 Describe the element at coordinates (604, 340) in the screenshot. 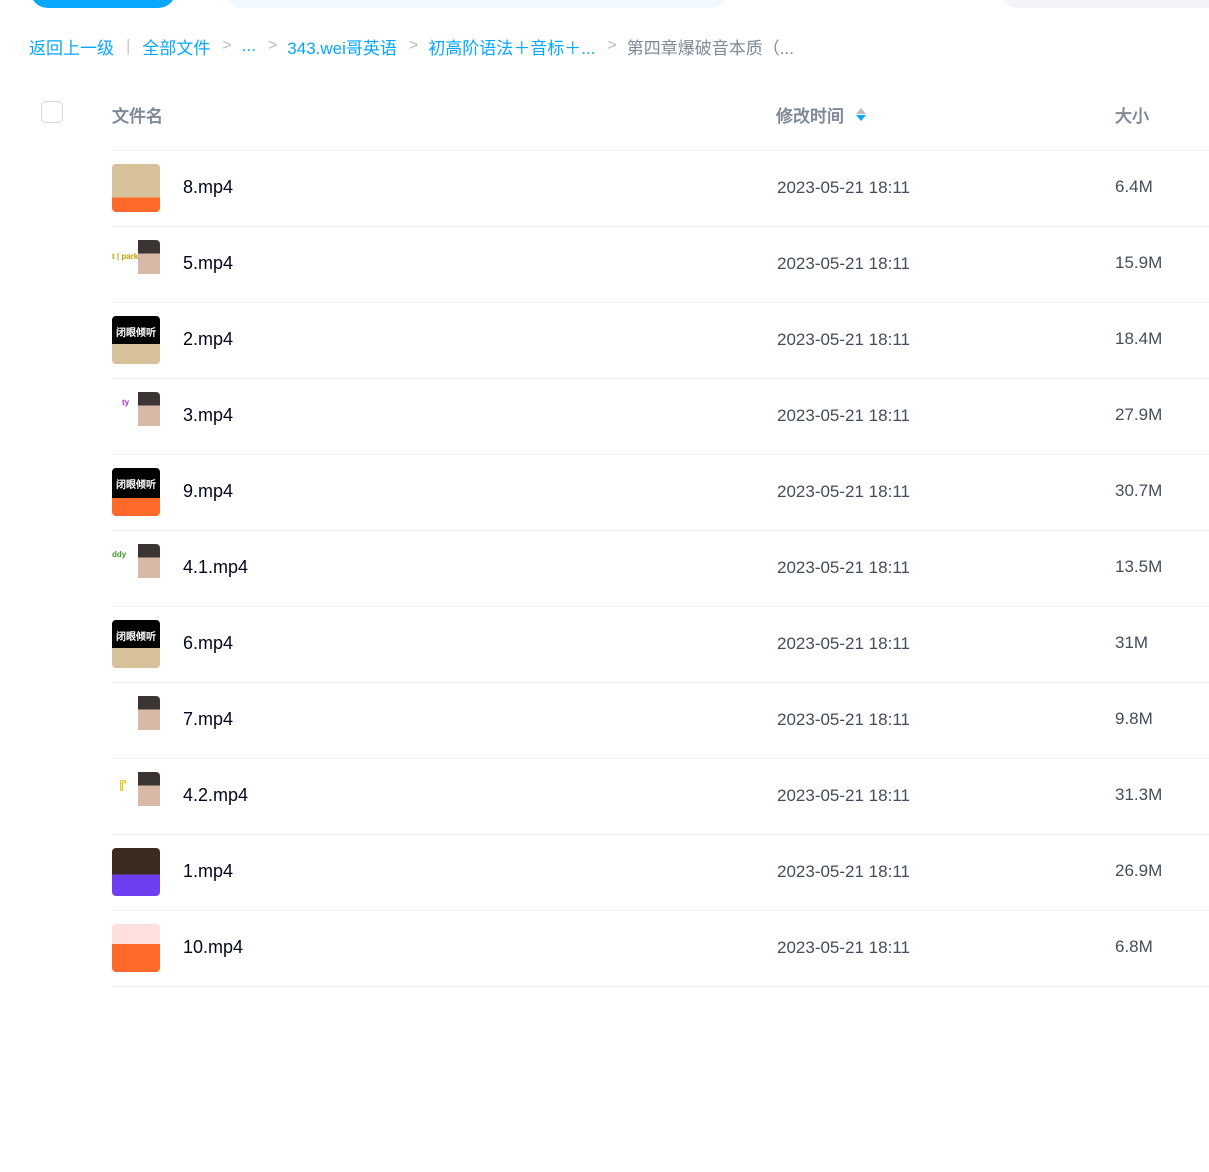

I see `file-row: 闭眼倾听 2.mp4 2023-05-21 18:11 18.4M` at that location.